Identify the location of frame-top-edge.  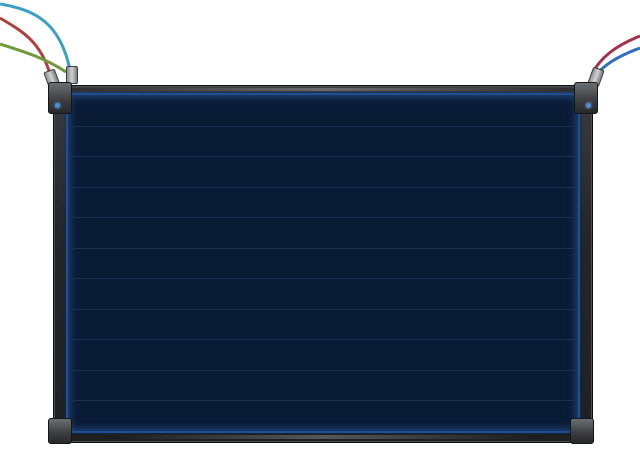
(323, 89).